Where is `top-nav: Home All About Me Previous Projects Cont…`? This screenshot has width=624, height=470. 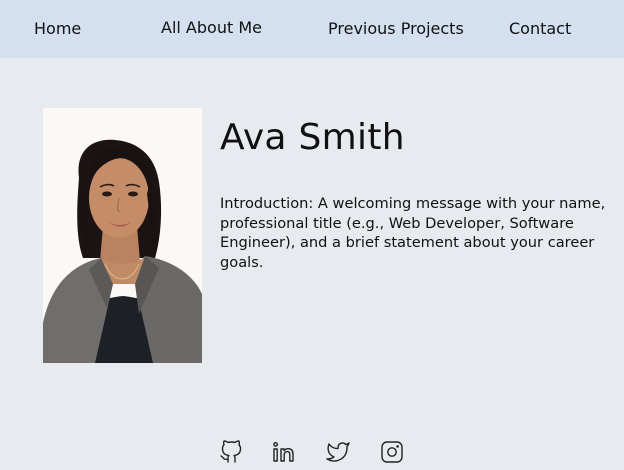 top-nav: Home All About Me Previous Projects Cont… is located at coordinates (312, 29).